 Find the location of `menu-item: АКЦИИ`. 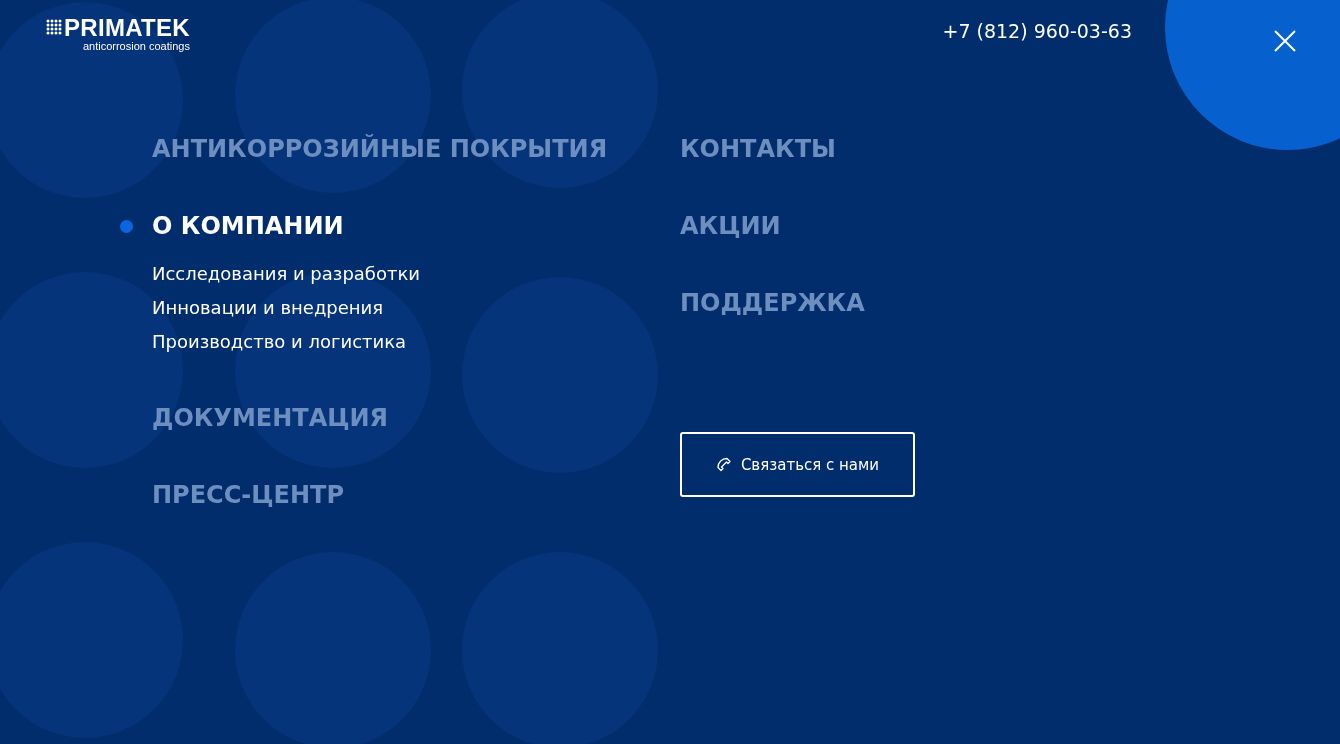

menu-item: АКЦИИ is located at coordinates (730, 226).